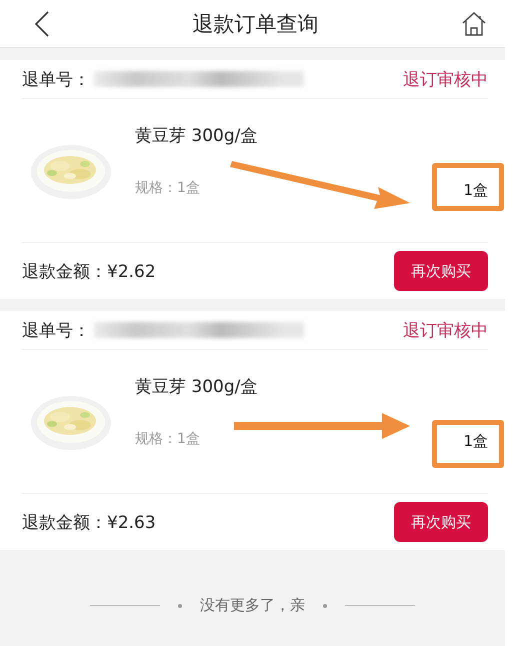 This screenshot has width=515, height=646. Describe the element at coordinates (255, 24) in the screenshot. I see `page-title: 退款订单查询` at that location.